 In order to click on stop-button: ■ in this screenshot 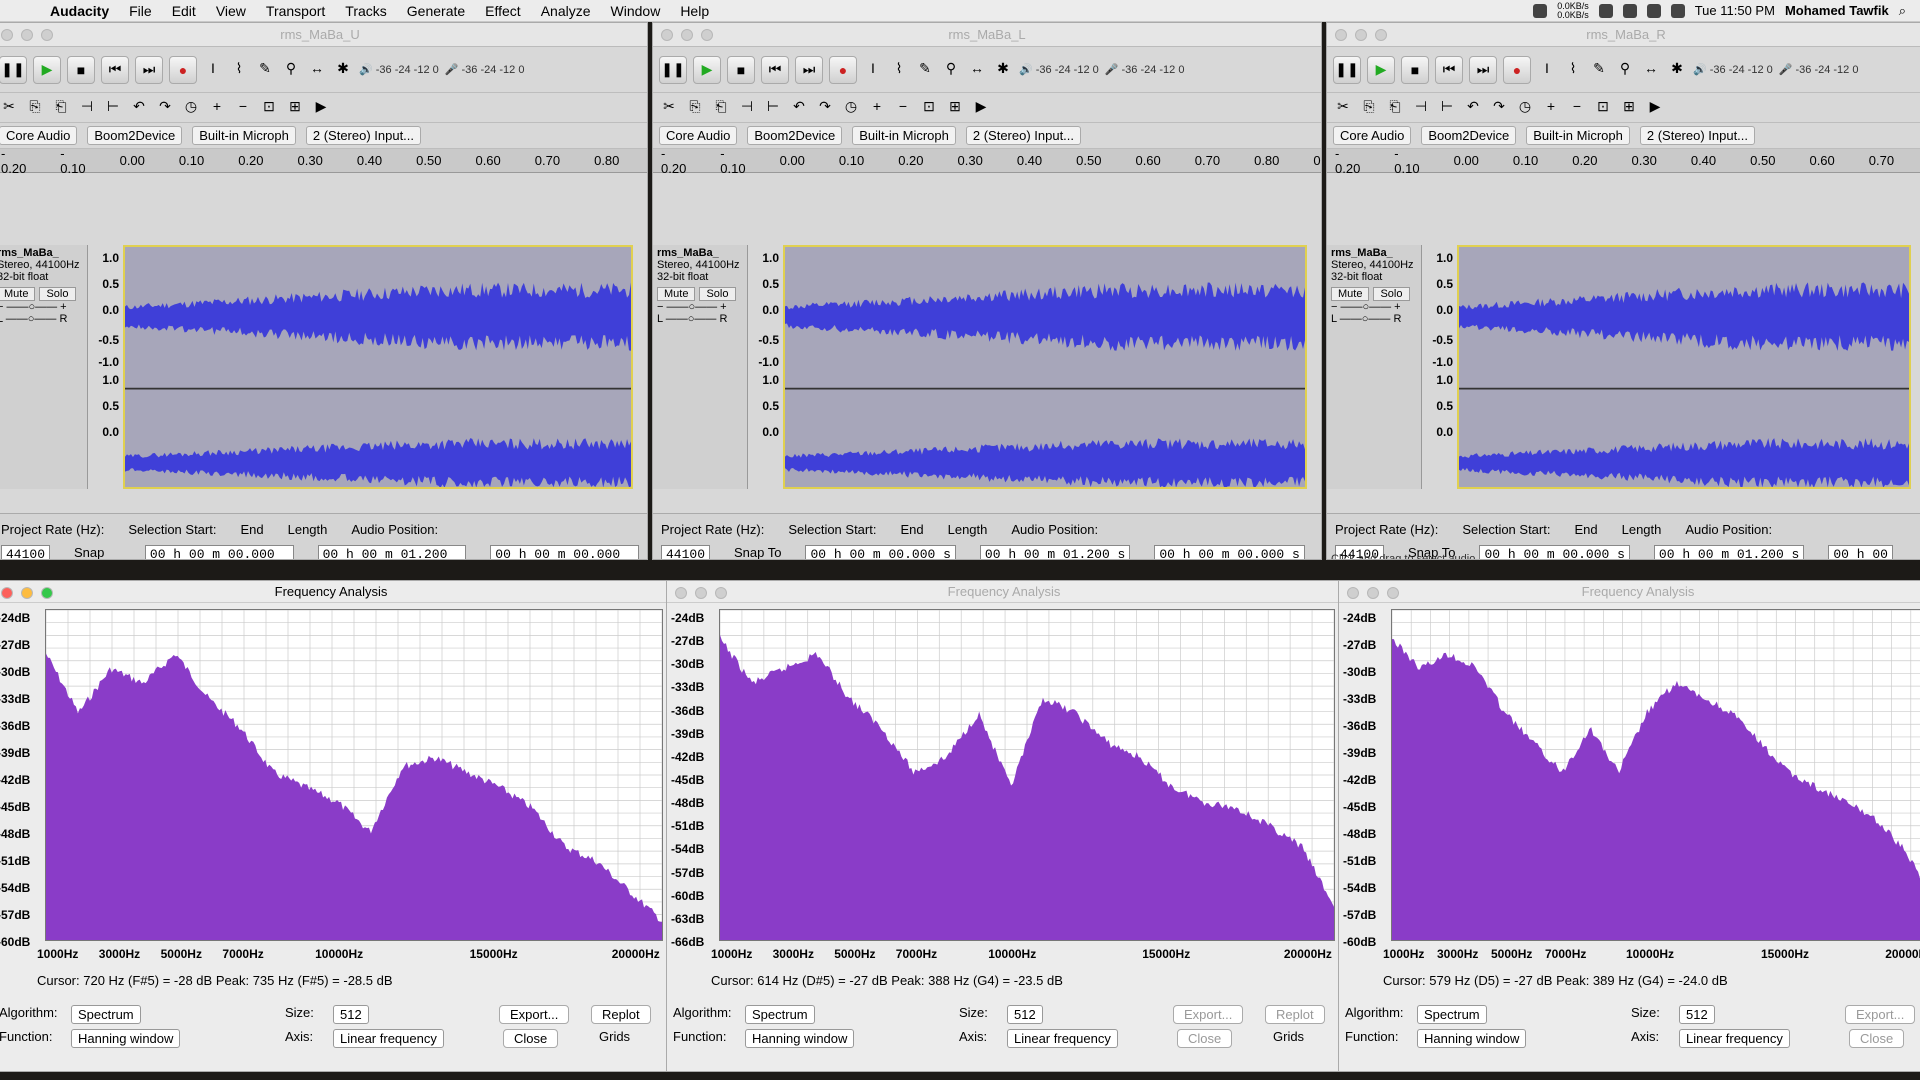, I will do `click(741, 69)`.